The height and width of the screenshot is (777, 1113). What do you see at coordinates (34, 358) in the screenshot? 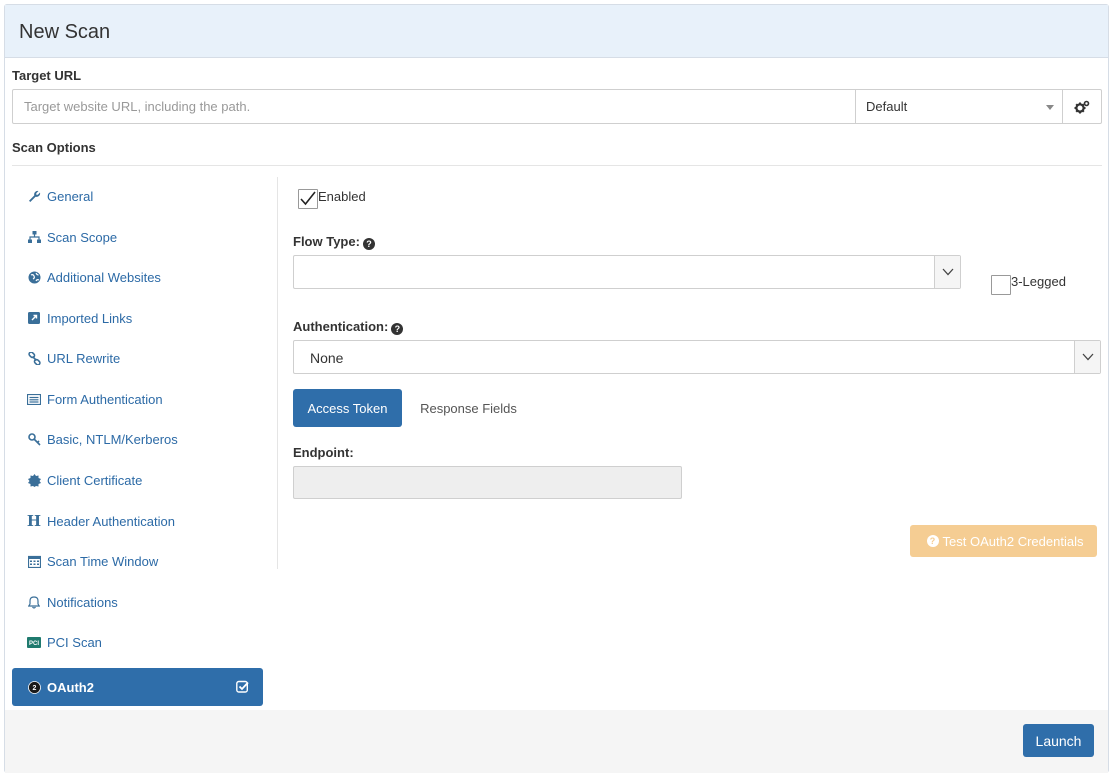
I see `link-icon` at bounding box center [34, 358].